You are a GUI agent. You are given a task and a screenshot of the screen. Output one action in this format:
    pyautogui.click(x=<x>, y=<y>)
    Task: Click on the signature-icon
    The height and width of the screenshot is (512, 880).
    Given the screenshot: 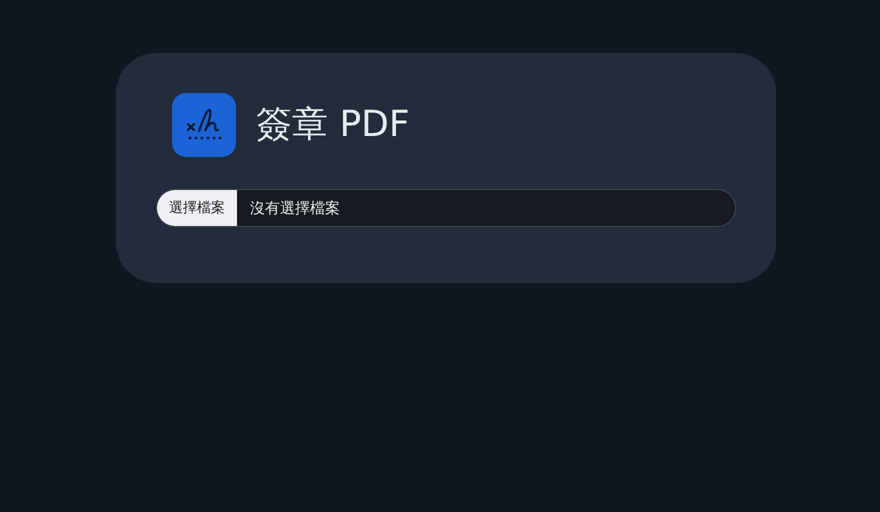 What is the action you would take?
    pyautogui.click(x=204, y=125)
    